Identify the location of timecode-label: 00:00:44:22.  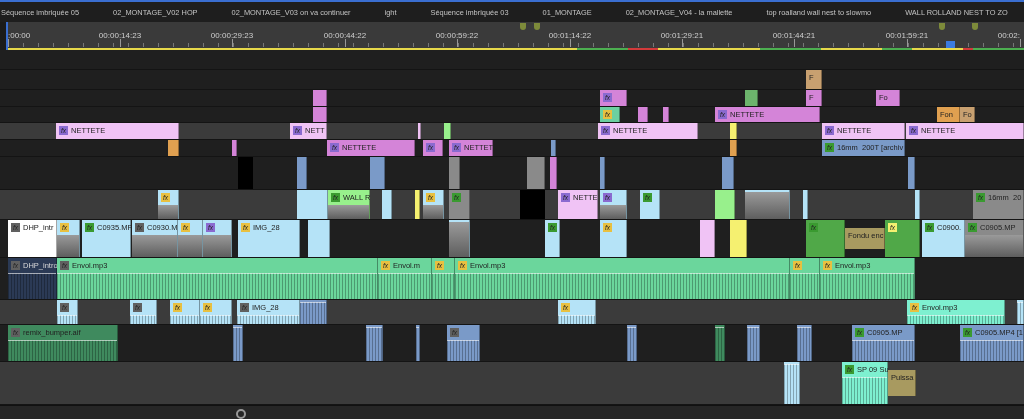
(345, 35).